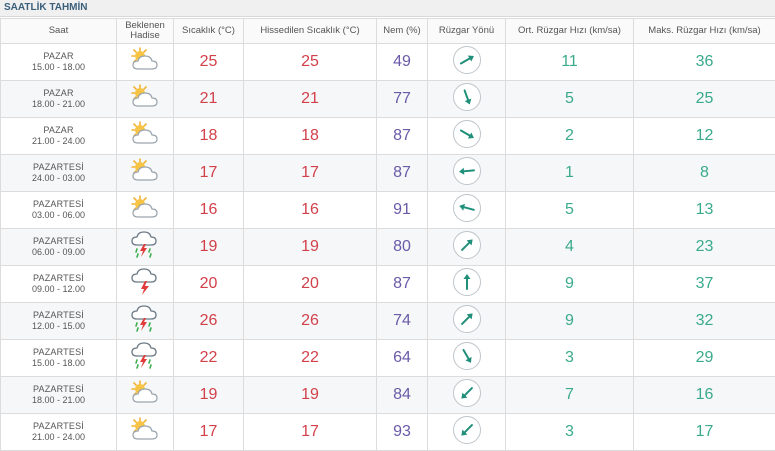 The width and height of the screenshot is (775, 451). I want to click on temperature-value: 21, so click(209, 99).